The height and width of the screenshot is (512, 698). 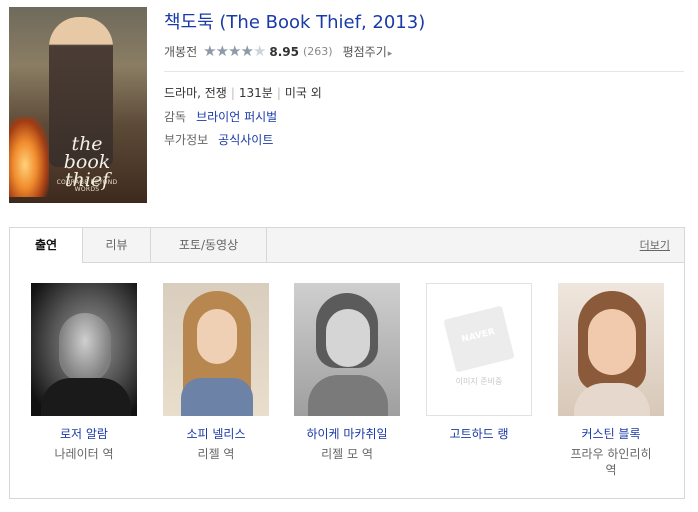 I want to click on cast-item: 커스틴 블록 프라우 하인리히 역, so click(x=611, y=380).